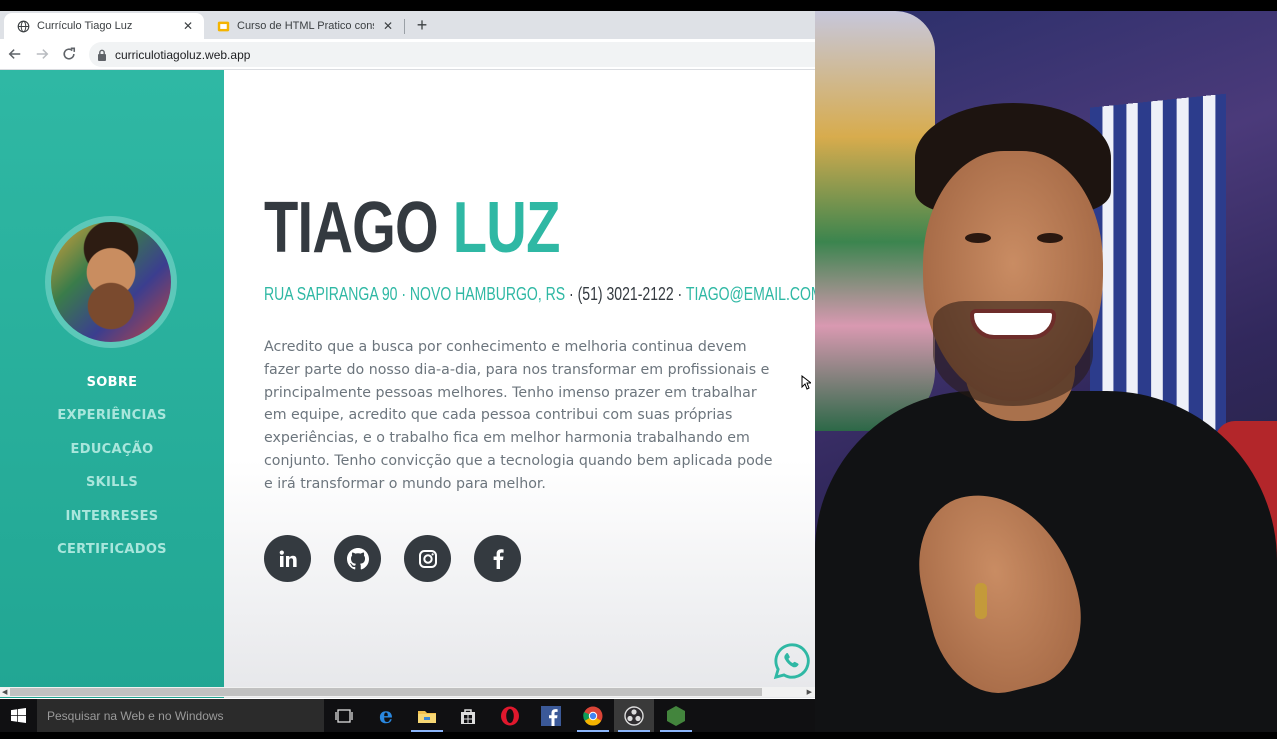 The width and height of the screenshot is (1277, 739). What do you see at coordinates (112, 482) in the screenshot?
I see `nav-skills: SKILLS` at bounding box center [112, 482].